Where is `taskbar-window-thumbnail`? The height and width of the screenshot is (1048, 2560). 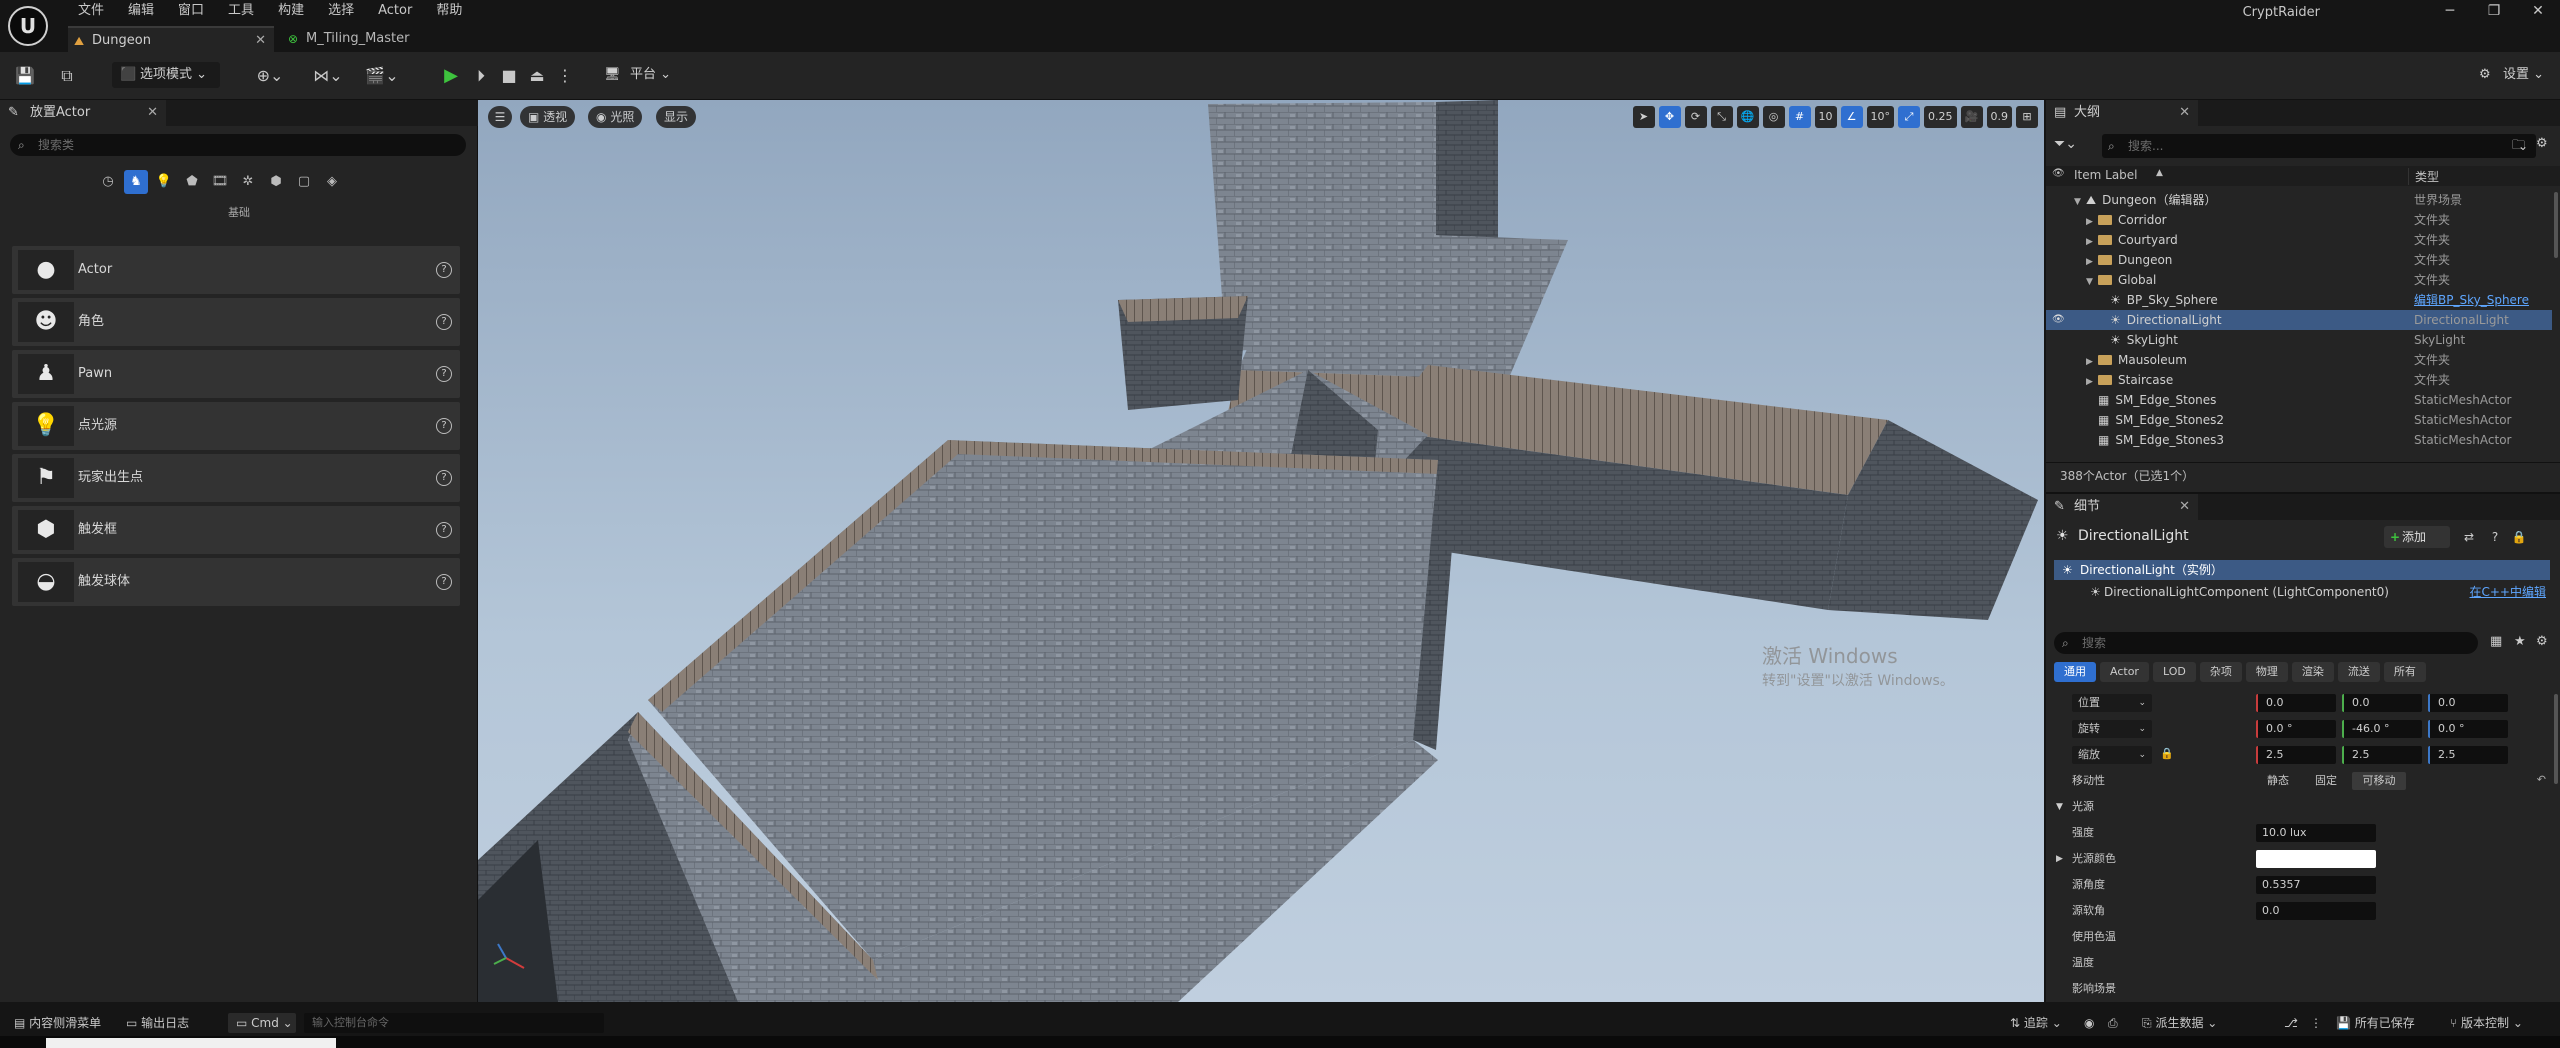 taskbar-window-thumbnail is located at coordinates (191, 1043).